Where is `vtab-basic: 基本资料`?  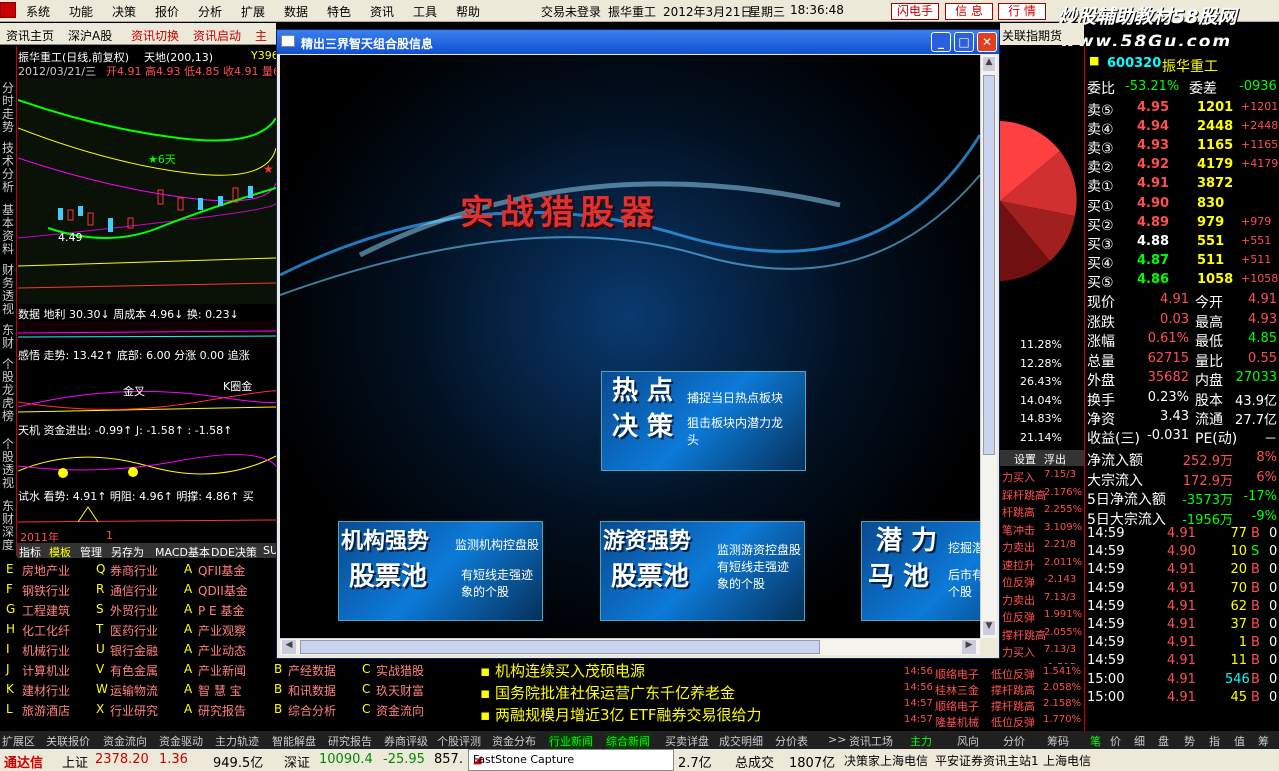
vtab-basic: 基本资料 is located at coordinates (8, 230).